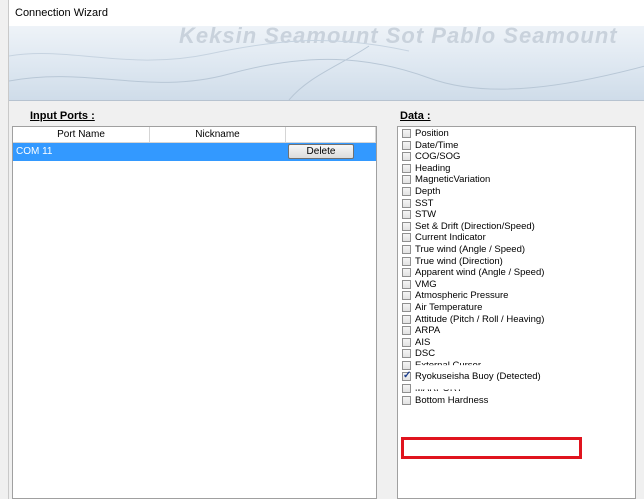 The image size is (644, 499). What do you see at coordinates (470, 249) in the screenshot?
I see `data-item-label: True wind (Angle / Speed)` at bounding box center [470, 249].